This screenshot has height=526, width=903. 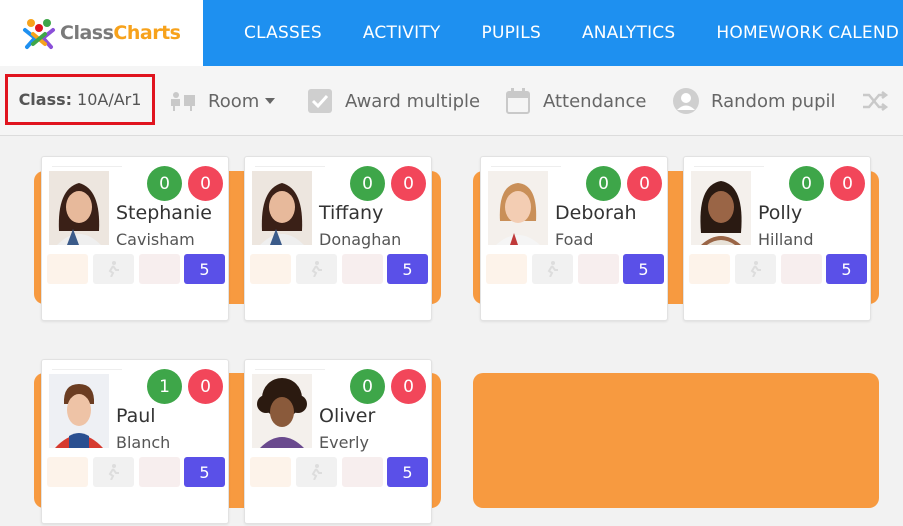 I want to click on pupil-card: 0 0 Stephanie Cavisham 5, so click(x=135, y=238).